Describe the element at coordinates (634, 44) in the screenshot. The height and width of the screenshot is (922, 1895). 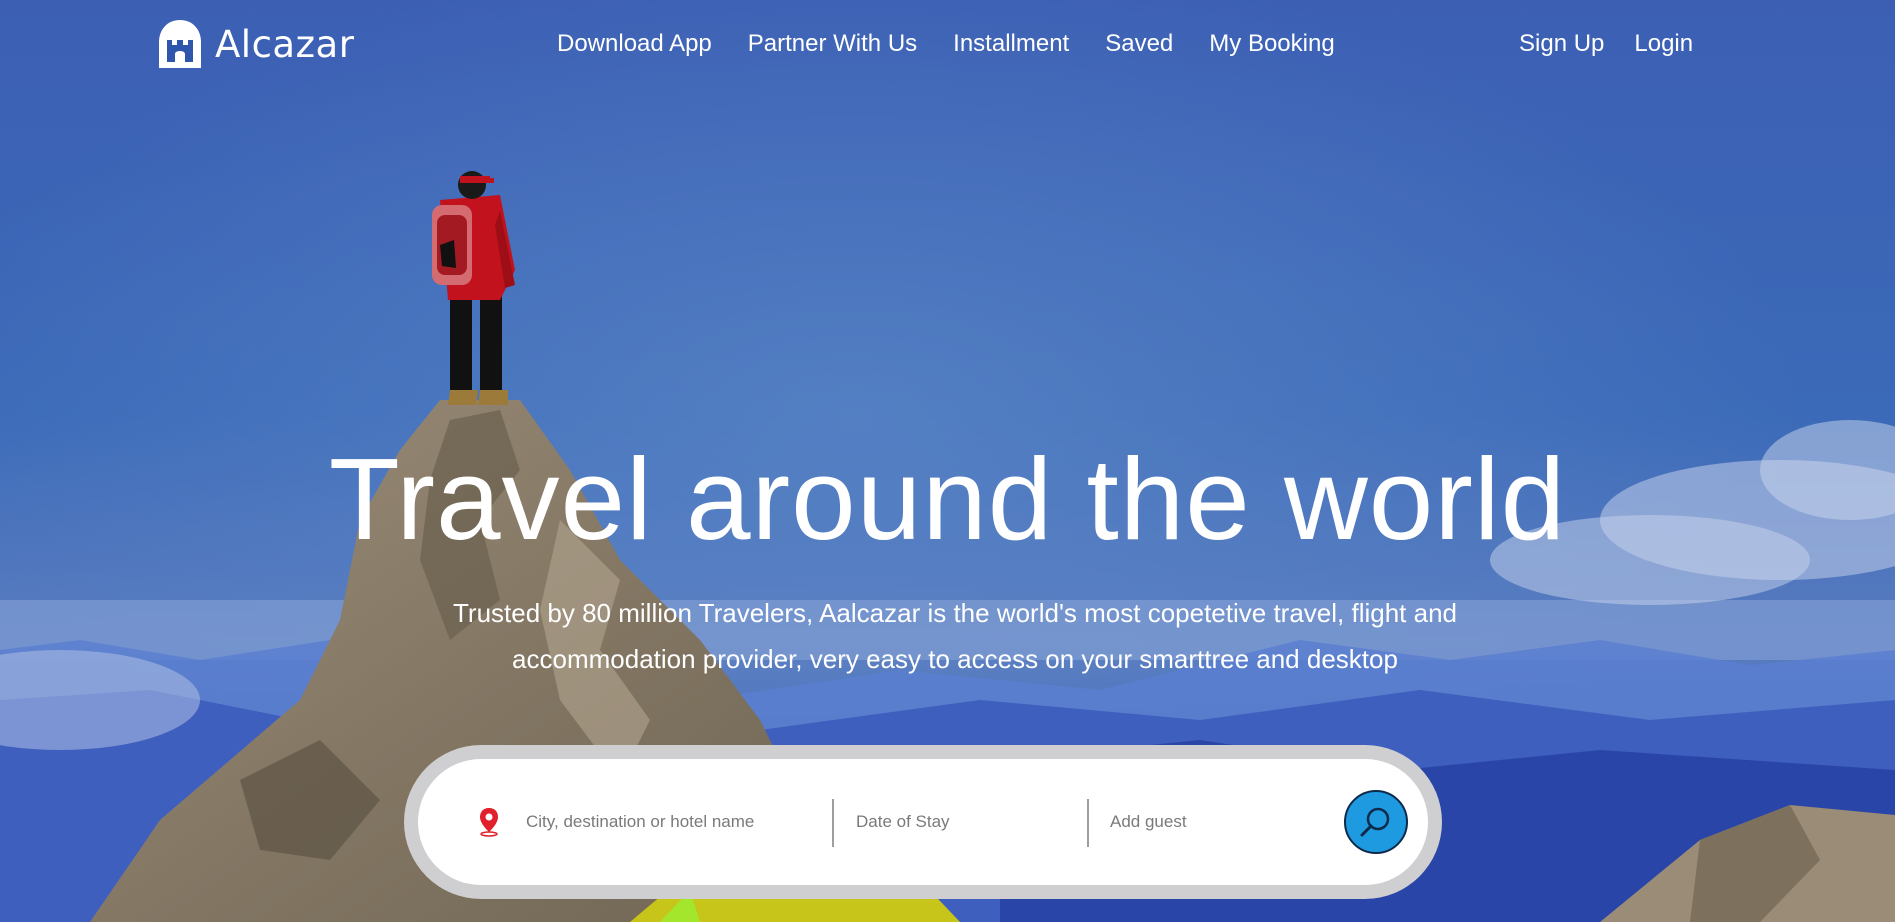
I see `nav-download-app: Download App` at that location.